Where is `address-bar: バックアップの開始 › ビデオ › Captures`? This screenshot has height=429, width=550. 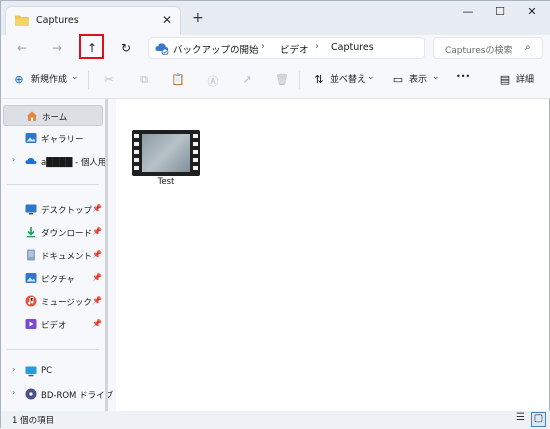
address-bar: バックアップの開始 › ビデオ › Captures is located at coordinates (286, 48).